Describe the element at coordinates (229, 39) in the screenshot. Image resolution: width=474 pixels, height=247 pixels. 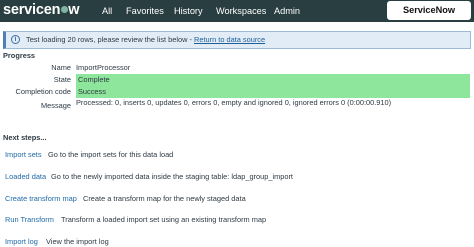
I see `return-to-data-source-link: Return to data source` at that location.